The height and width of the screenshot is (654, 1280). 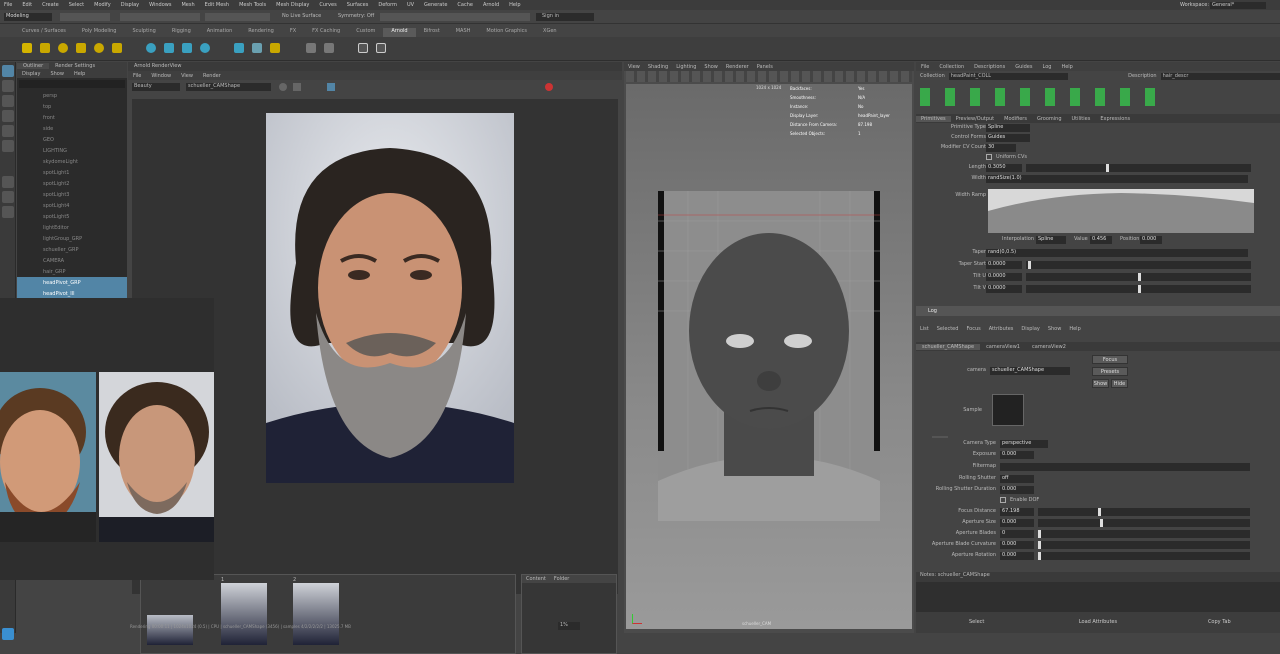 What do you see at coordinates (1017, 512) in the screenshot?
I see `focus-distance-field: 67.198` at bounding box center [1017, 512].